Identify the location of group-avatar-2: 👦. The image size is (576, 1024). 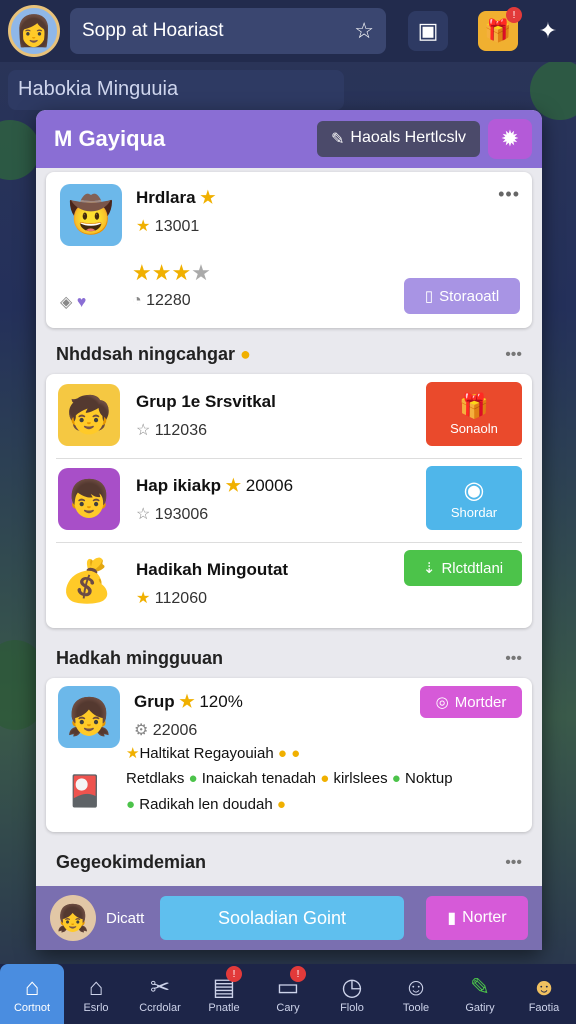
(89, 499).